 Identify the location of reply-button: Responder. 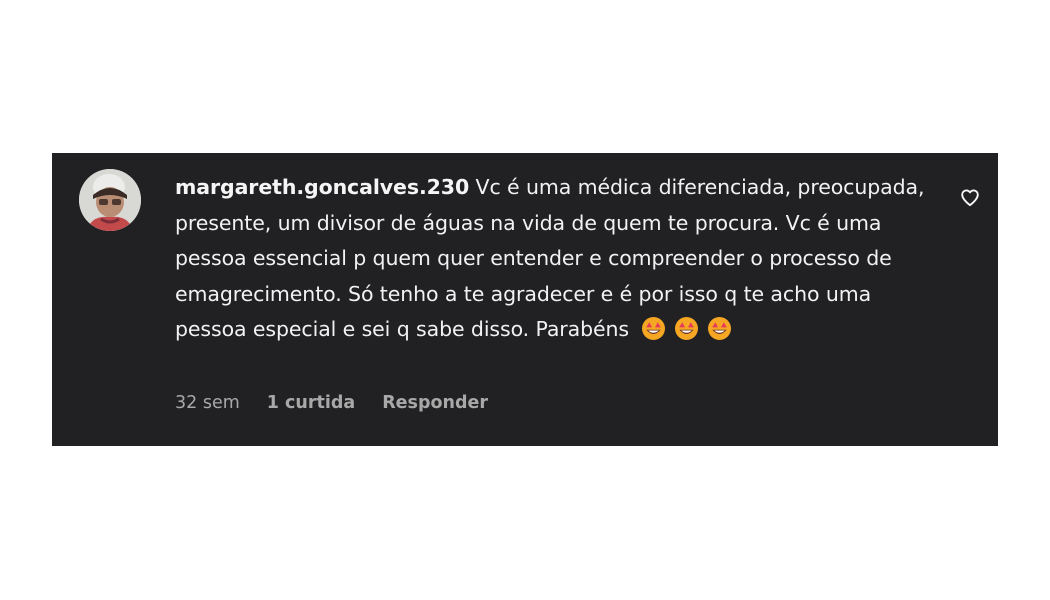
(435, 403).